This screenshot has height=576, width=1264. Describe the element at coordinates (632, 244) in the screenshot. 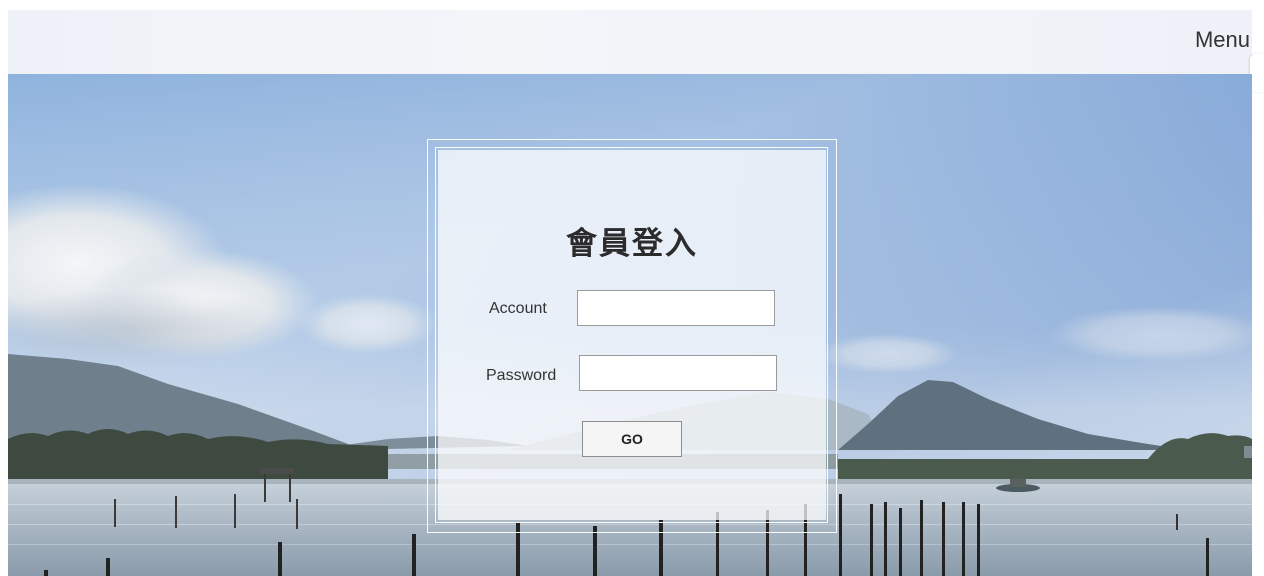

I see `login-title: 會員登入` at that location.